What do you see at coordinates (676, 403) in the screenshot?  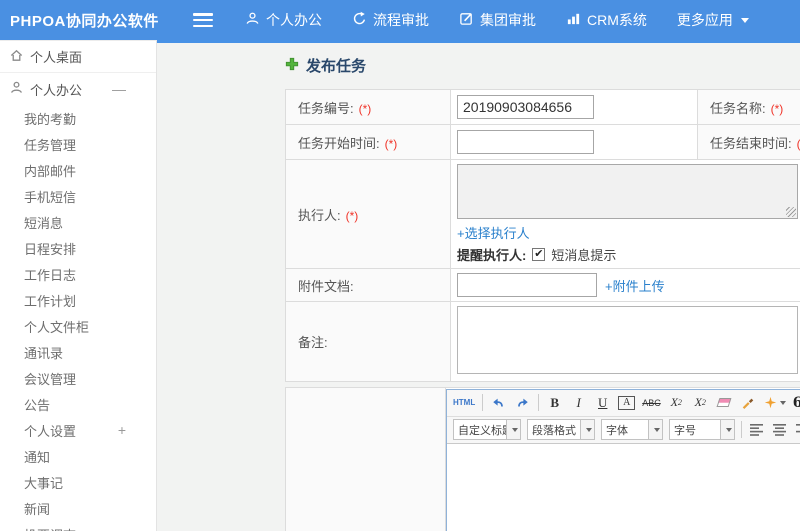 I see `superscript-button: X2` at bounding box center [676, 403].